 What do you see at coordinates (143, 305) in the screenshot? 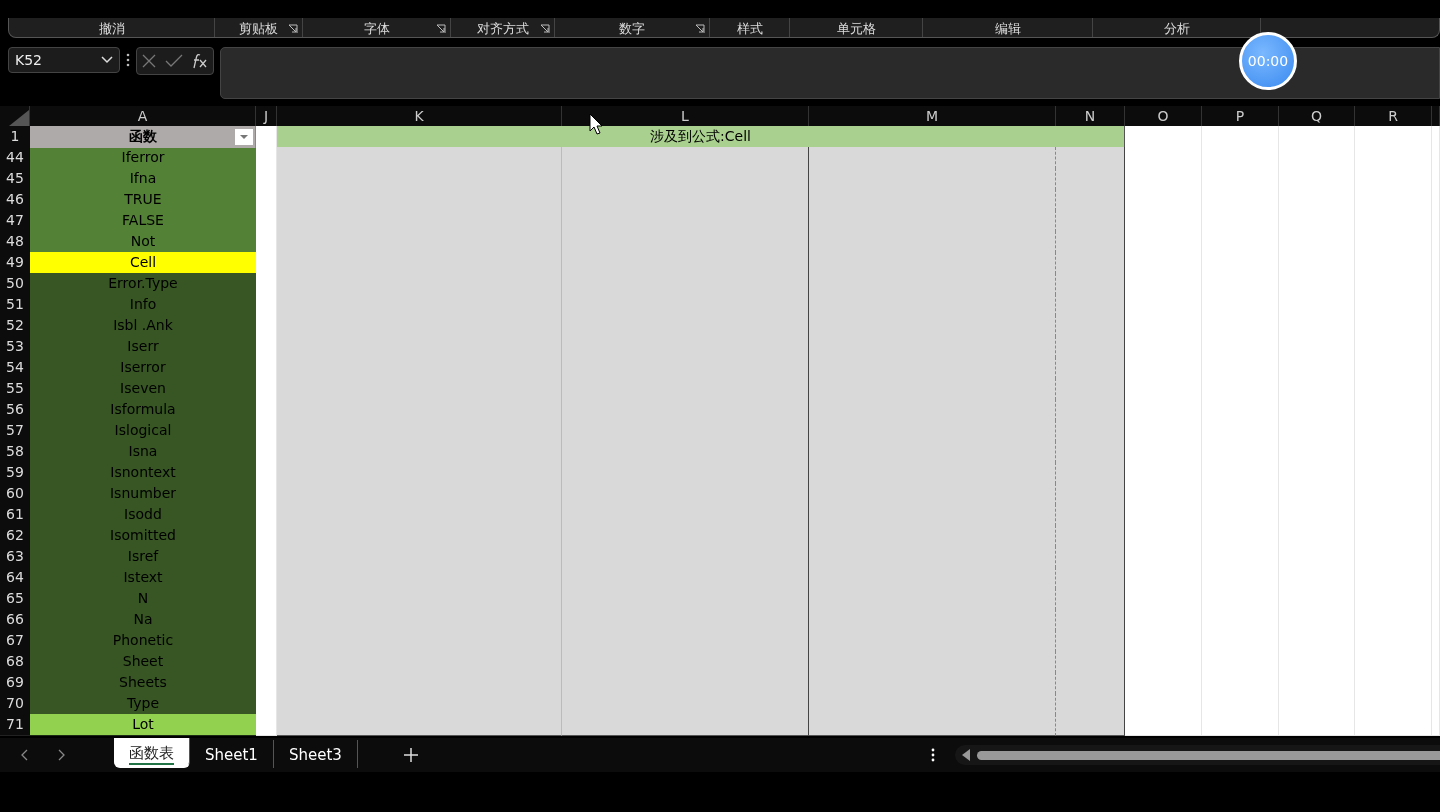
I see `table-cell: Info` at bounding box center [143, 305].